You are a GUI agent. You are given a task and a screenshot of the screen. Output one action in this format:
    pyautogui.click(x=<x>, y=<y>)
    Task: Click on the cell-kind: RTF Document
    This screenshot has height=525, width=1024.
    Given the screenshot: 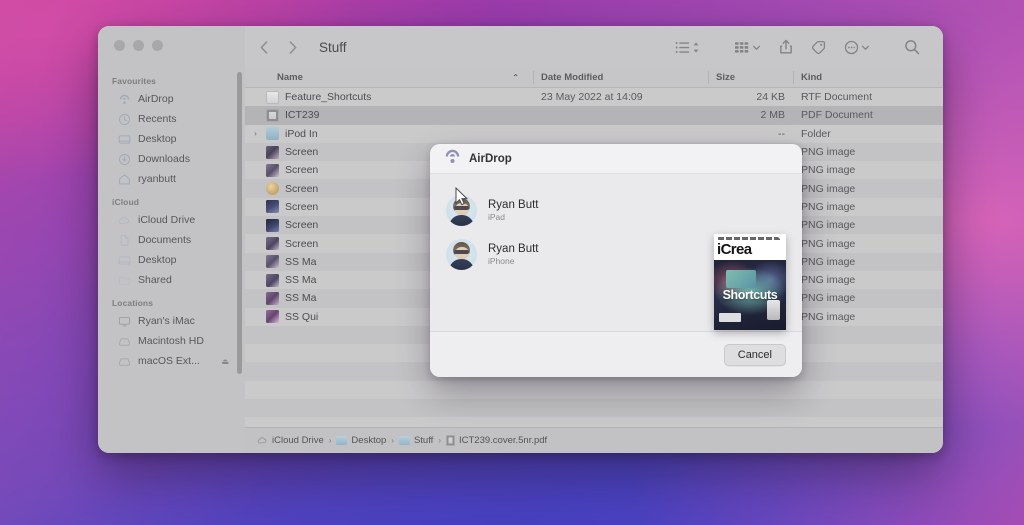 What is the action you would take?
    pyautogui.click(x=836, y=97)
    